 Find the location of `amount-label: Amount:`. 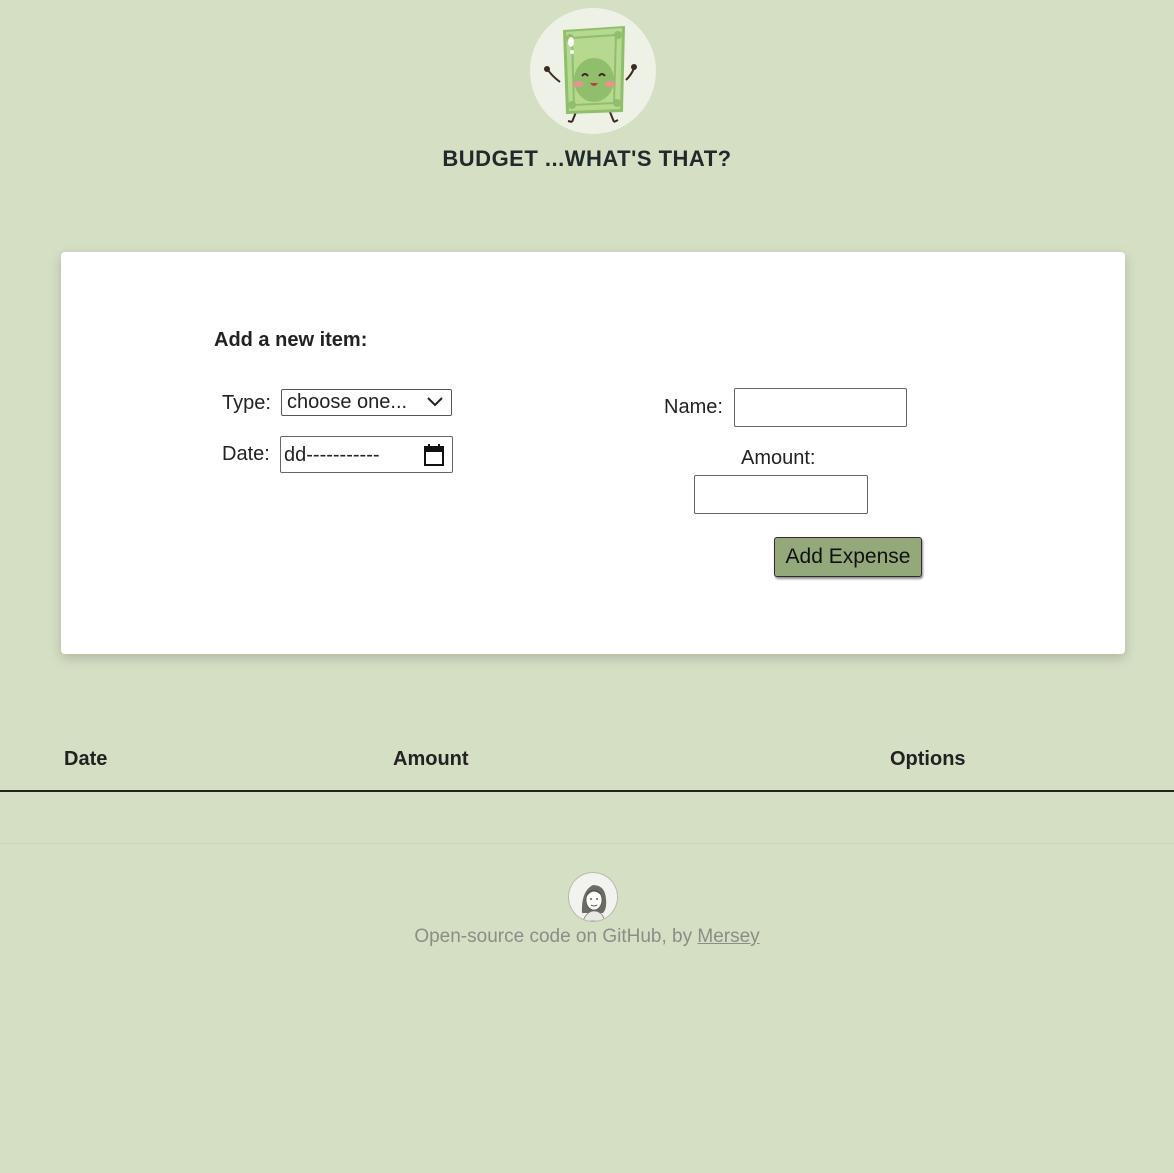

amount-label: Amount: is located at coordinates (778, 458).